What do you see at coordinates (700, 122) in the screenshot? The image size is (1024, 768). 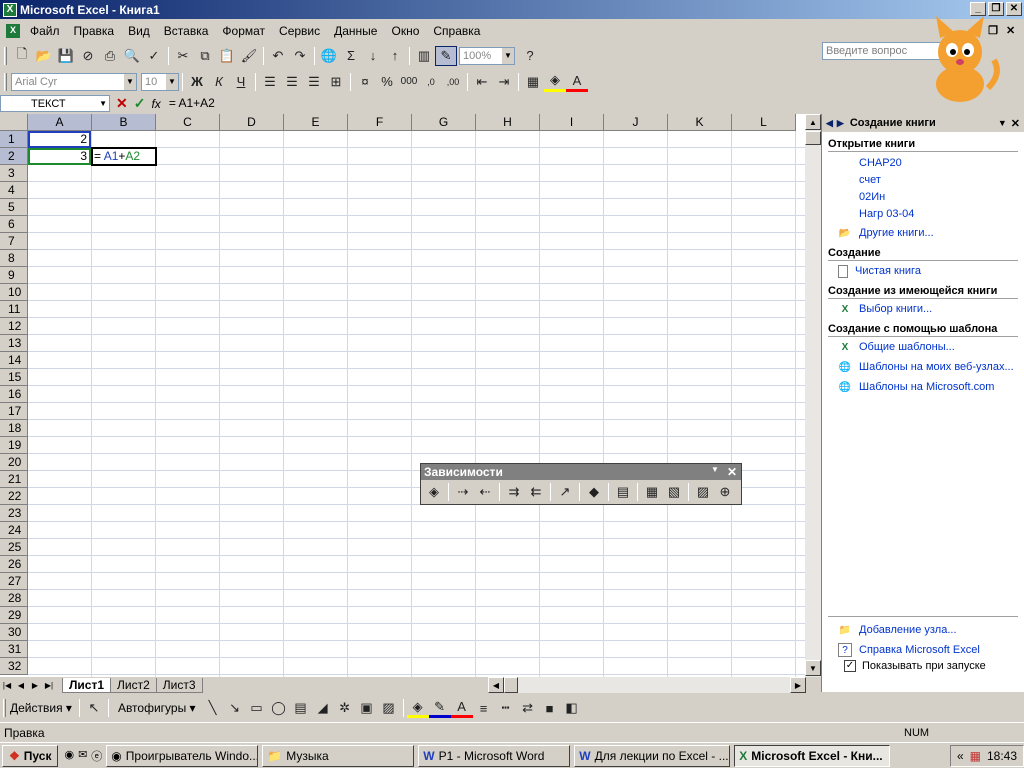 I see `column-header-k: K` at bounding box center [700, 122].